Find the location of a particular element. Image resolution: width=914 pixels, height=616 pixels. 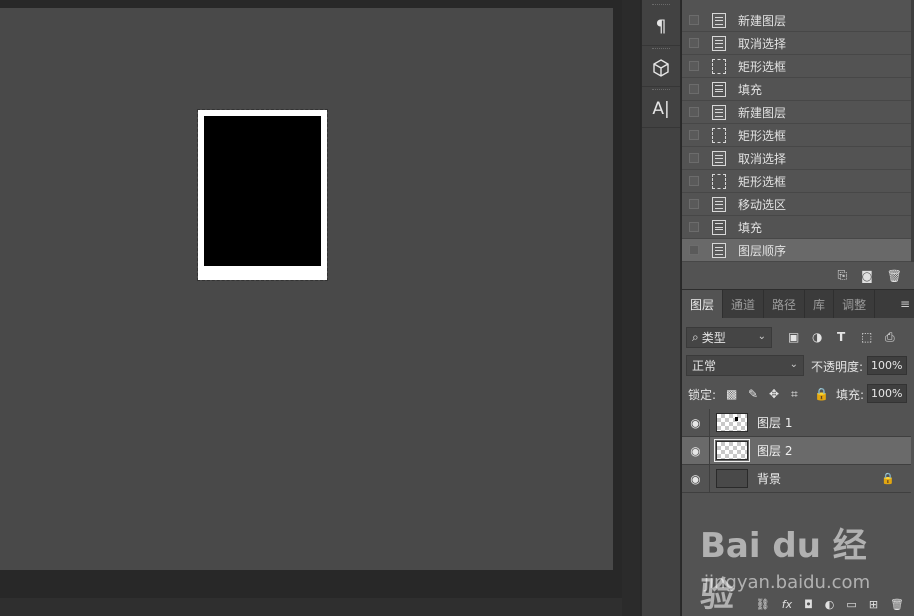

history-item-label: 移动选区 is located at coordinates (762, 204).